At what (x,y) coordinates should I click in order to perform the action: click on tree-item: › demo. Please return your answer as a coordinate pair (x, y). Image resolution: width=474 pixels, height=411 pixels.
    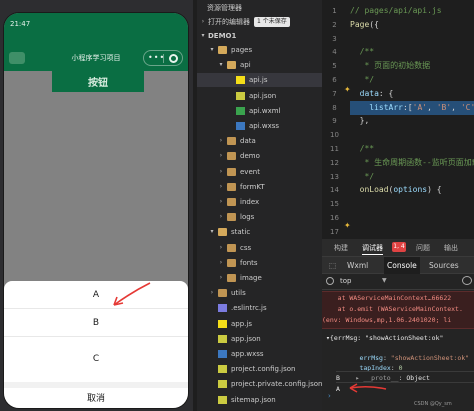
    Looking at the image, I should click on (259, 156).